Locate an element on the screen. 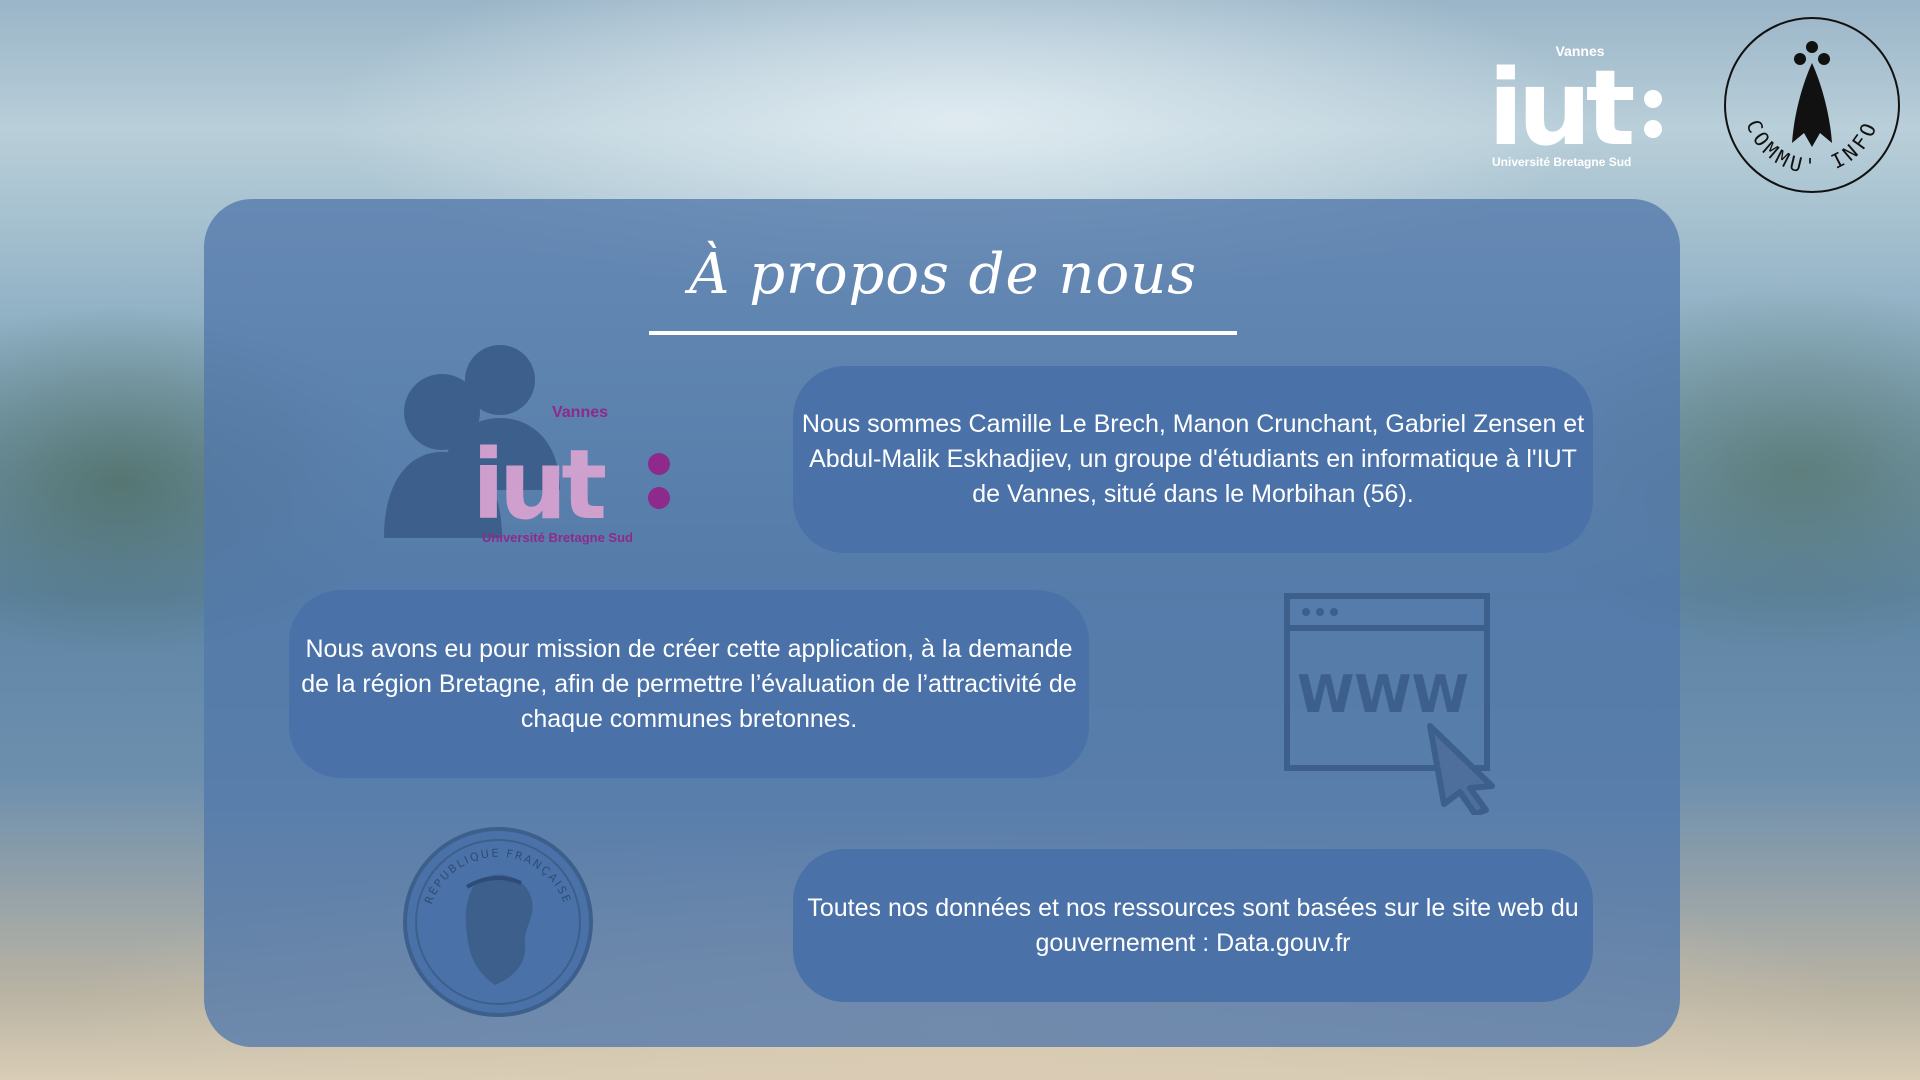  republique-coin-icon: RÉPUBLIQUE FRANÇAISE is located at coordinates (498, 922).